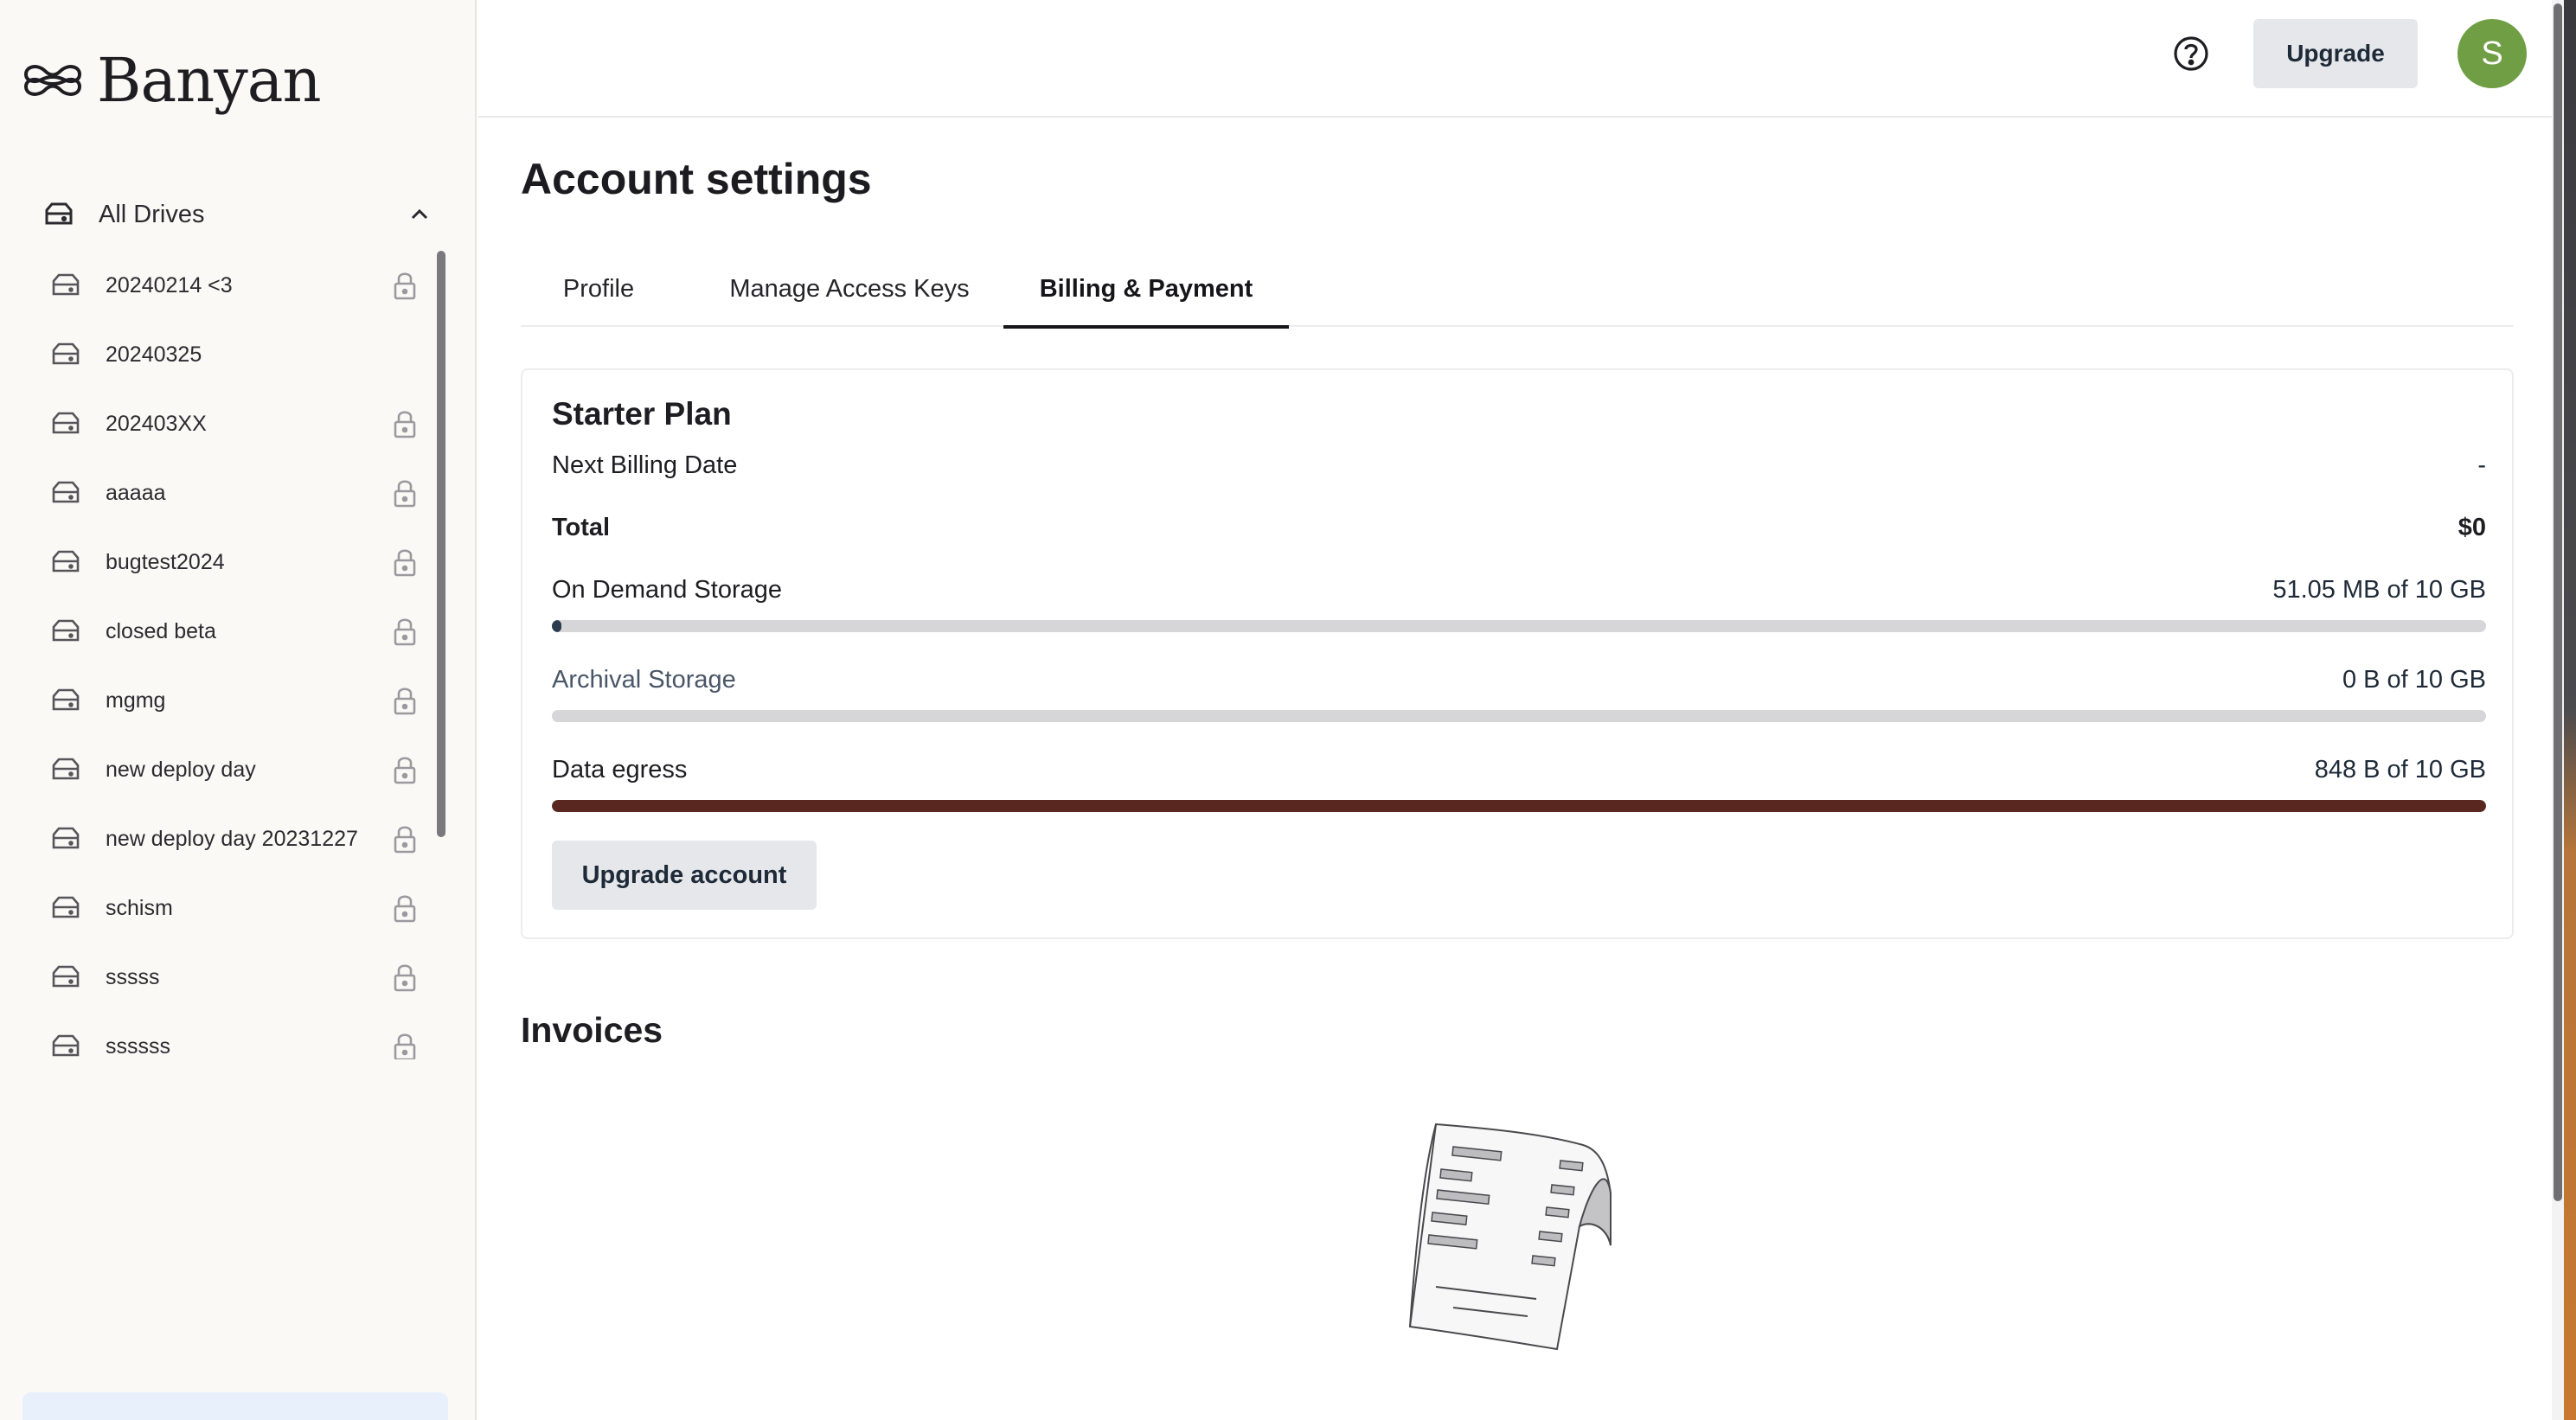  What do you see at coordinates (696, 179) in the screenshot?
I see `page-title: Account settings` at bounding box center [696, 179].